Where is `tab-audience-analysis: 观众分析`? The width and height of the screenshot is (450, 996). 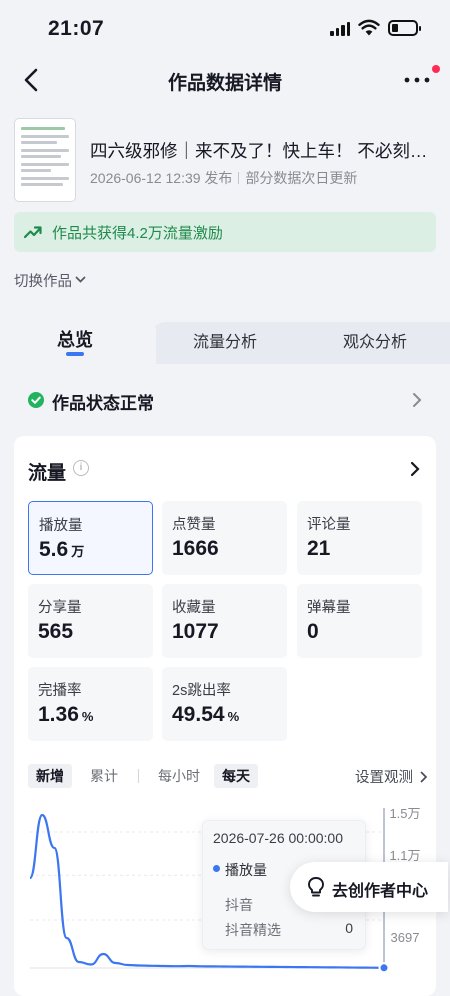 tab-audience-analysis: 观众分析 is located at coordinates (375, 340).